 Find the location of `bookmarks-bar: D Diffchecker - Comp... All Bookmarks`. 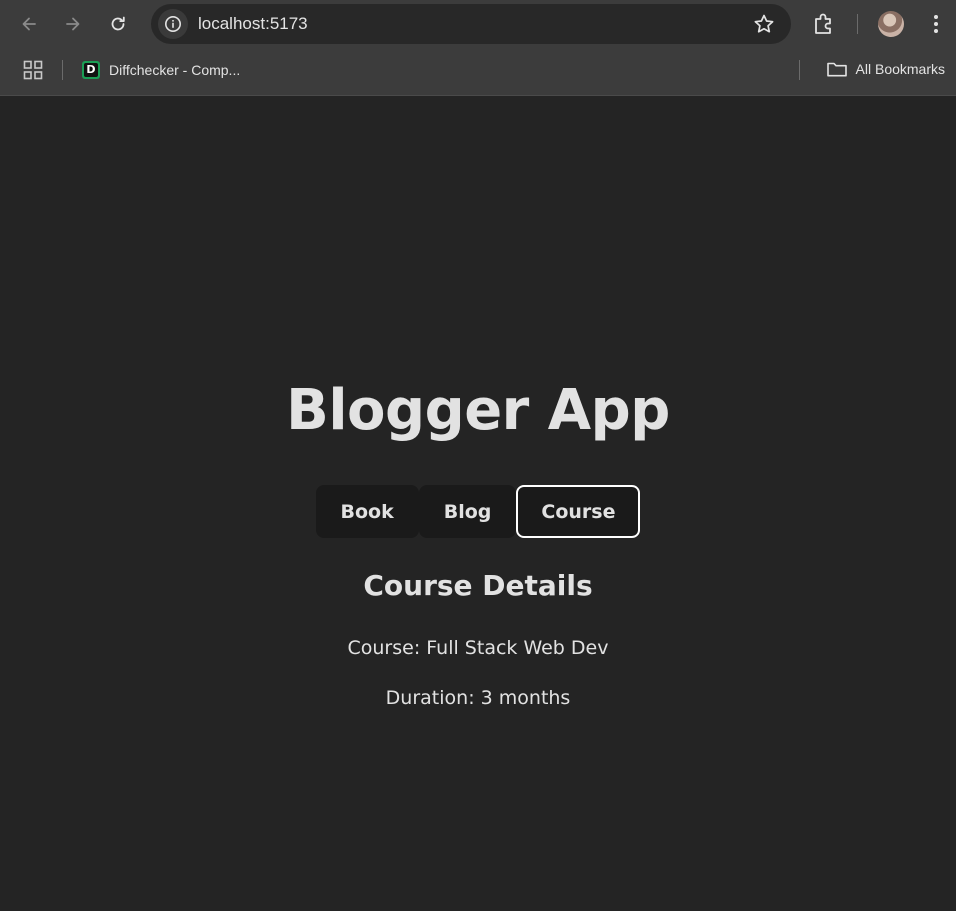

bookmarks-bar: D Diffchecker - Comp... All Bookmarks is located at coordinates (478, 72).